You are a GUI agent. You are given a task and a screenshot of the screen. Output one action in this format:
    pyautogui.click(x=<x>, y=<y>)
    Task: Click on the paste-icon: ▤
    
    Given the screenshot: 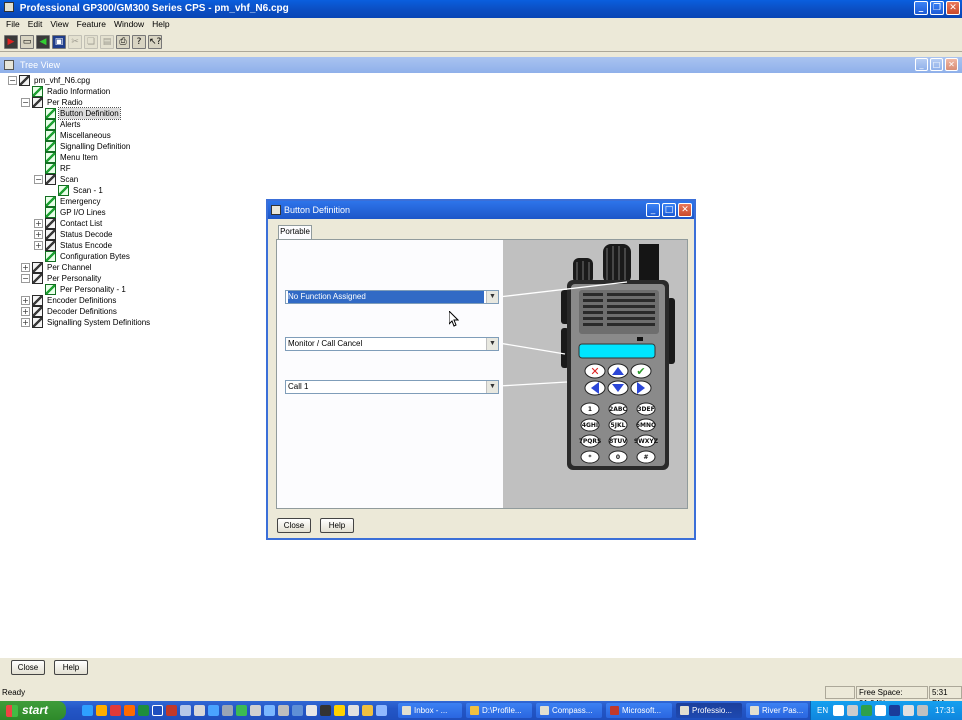 What is the action you would take?
    pyautogui.click(x=107, y=42)
    